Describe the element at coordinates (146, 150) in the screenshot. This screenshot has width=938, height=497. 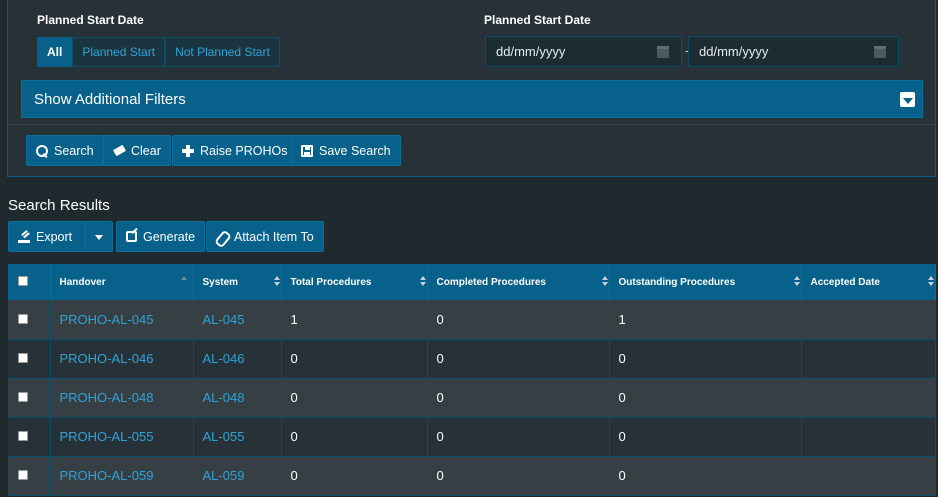
I see `clear-button-label: Clear` at that location.